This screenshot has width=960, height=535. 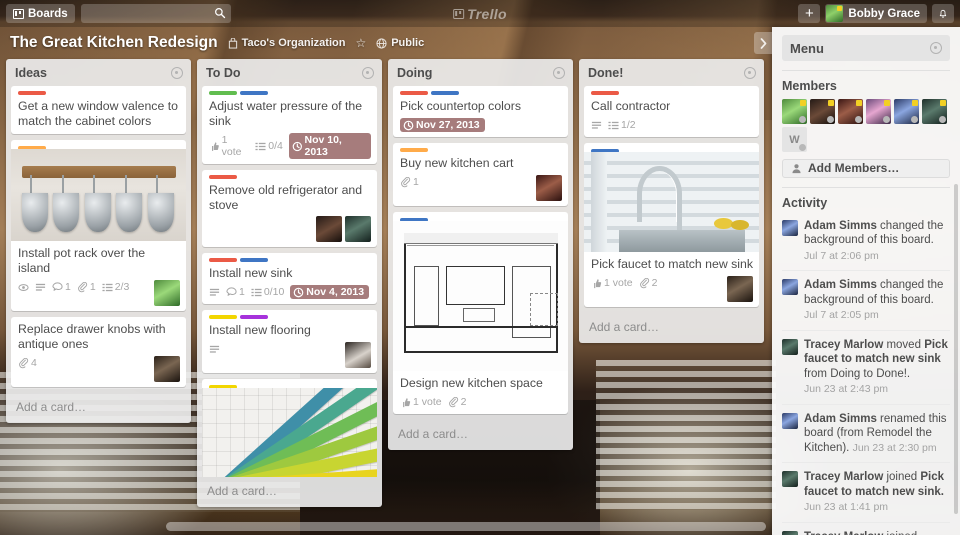 What do you see at coordinates (605, 73) in the screenshot?
I see `list-title: Done!` at bounding box center [605, 73].